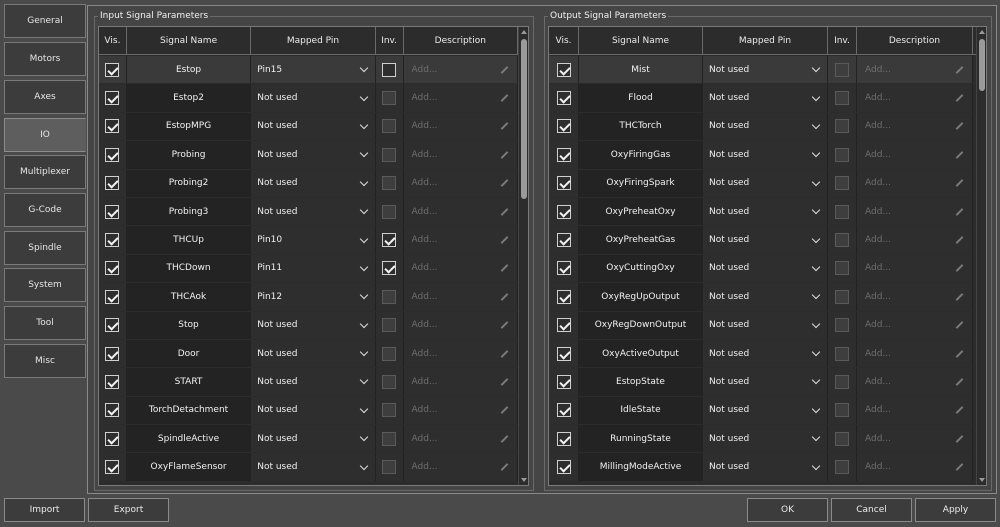  I want to click on scroll-down-arrow-icon, so click(982, 480).